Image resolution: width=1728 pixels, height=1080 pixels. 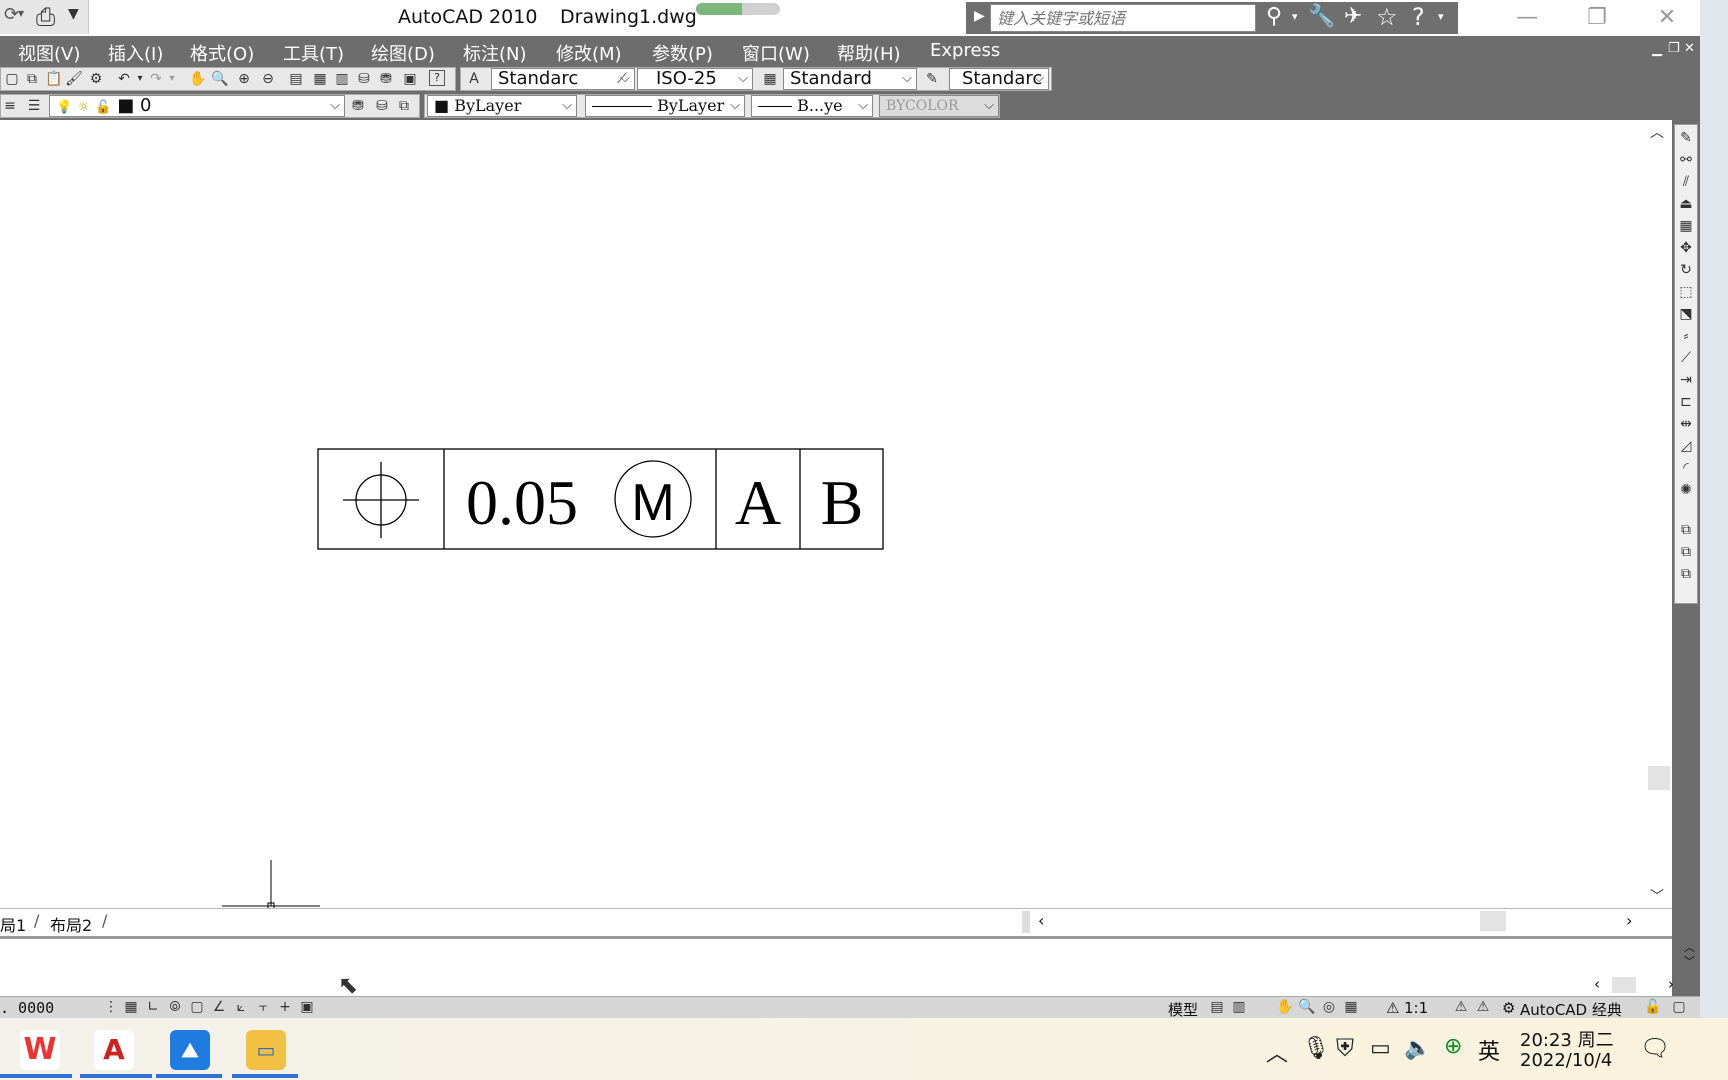 What do you see at coordinates (1686, 270) in the screenshot?
I see `rotate-icon: ↻` at bounding box center [1686, 270].